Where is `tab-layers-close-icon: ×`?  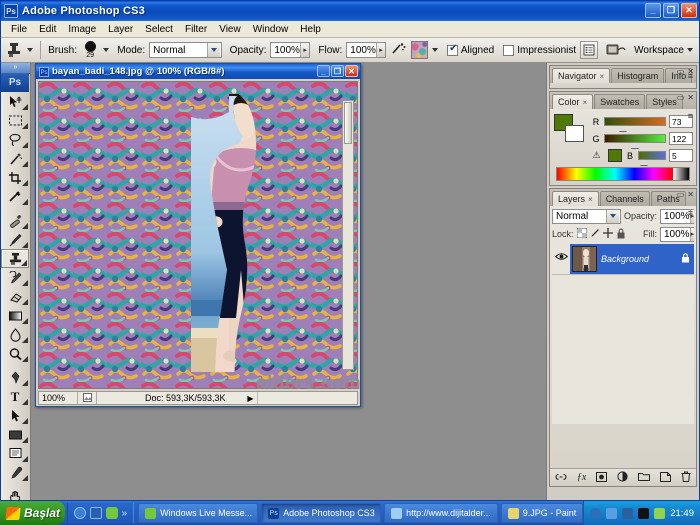
tab-layers-close-icon: × is located at coordinates (590, 199).